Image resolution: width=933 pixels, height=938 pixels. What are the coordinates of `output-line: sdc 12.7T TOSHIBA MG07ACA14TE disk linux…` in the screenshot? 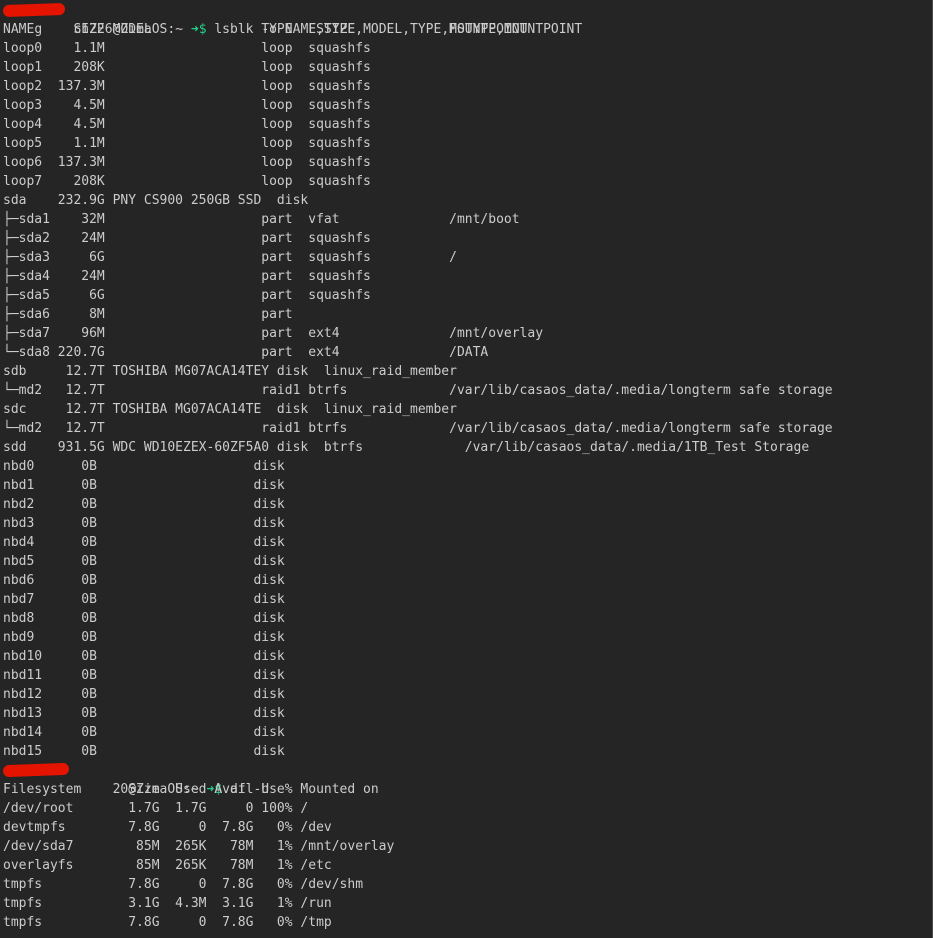 It's located at (230, 409).